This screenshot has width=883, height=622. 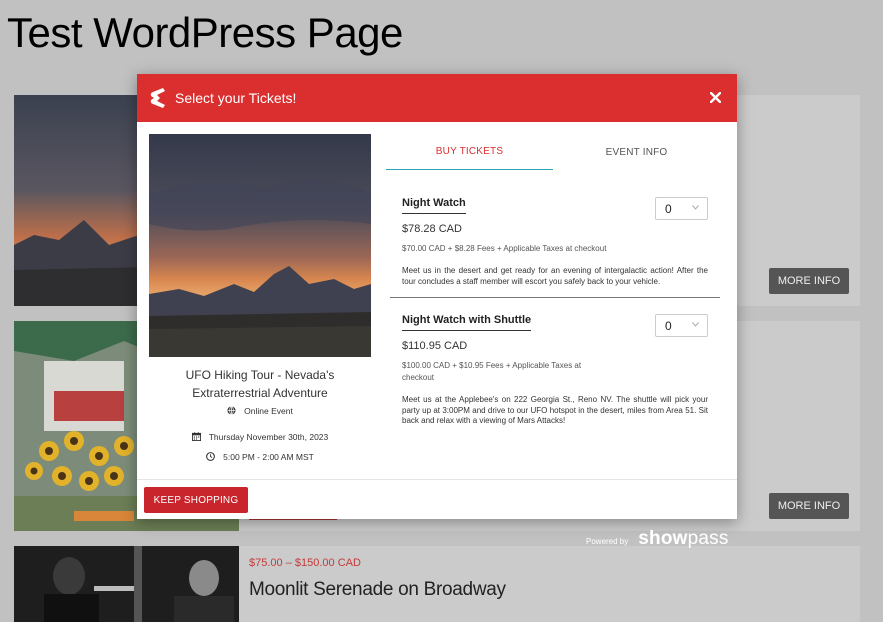 What do you see at coordinates (126, 584) in the screenshot?
I see `event-thumbnail` at bounding box center [126, 584].